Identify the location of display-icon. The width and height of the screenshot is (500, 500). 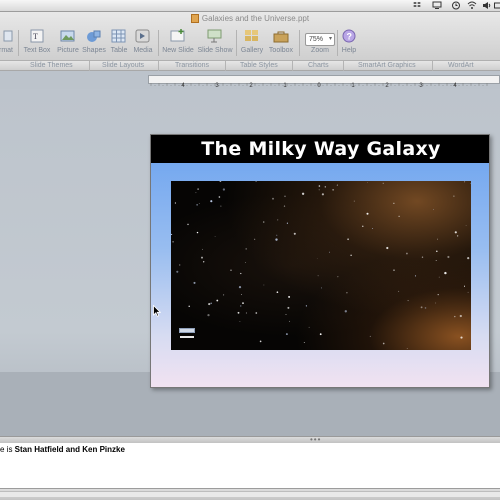
(437, 5).